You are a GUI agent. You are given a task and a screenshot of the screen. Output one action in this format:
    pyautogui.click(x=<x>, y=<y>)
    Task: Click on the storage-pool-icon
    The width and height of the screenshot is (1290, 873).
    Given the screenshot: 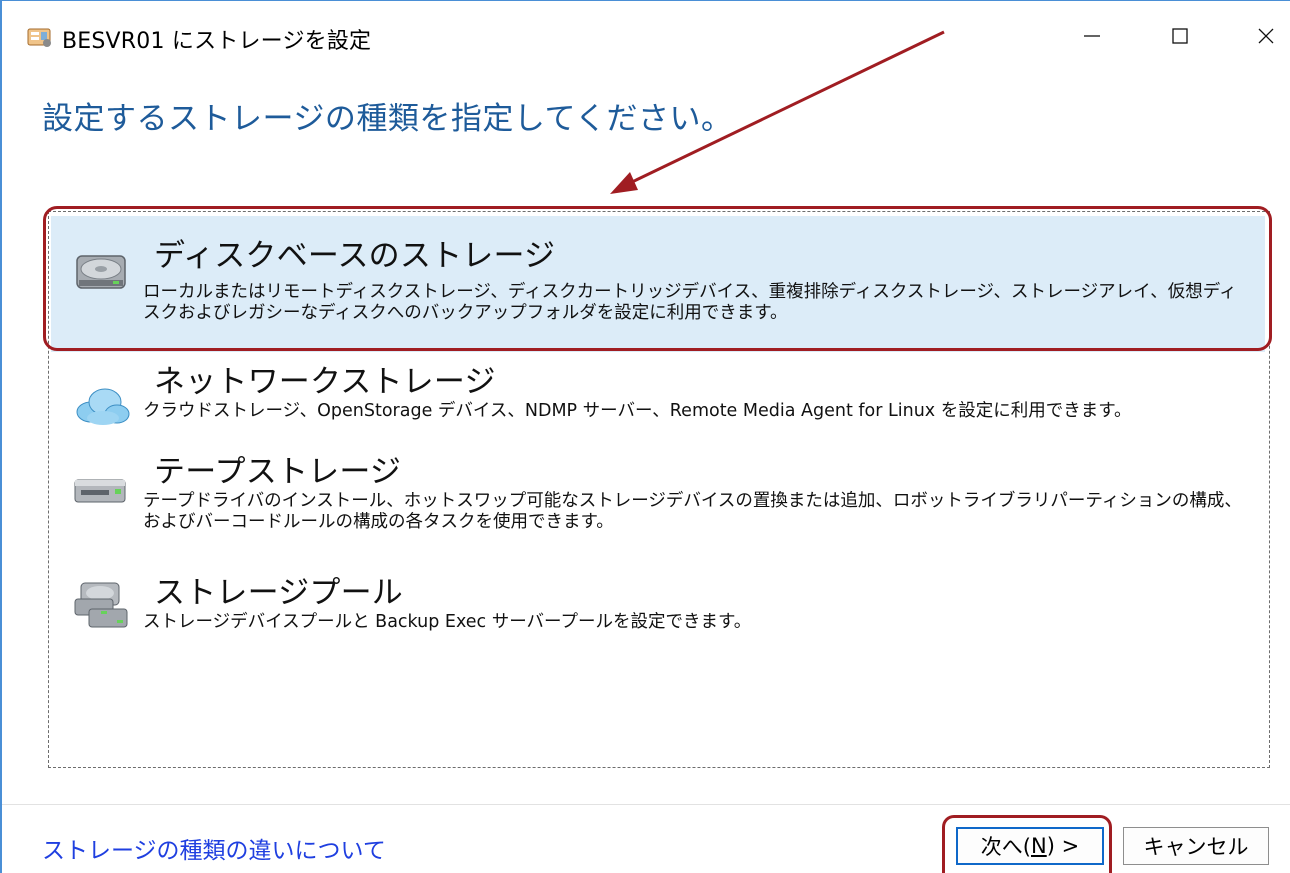 What is the action you would take?
    pyautogui.click(x=101, y=609)
    